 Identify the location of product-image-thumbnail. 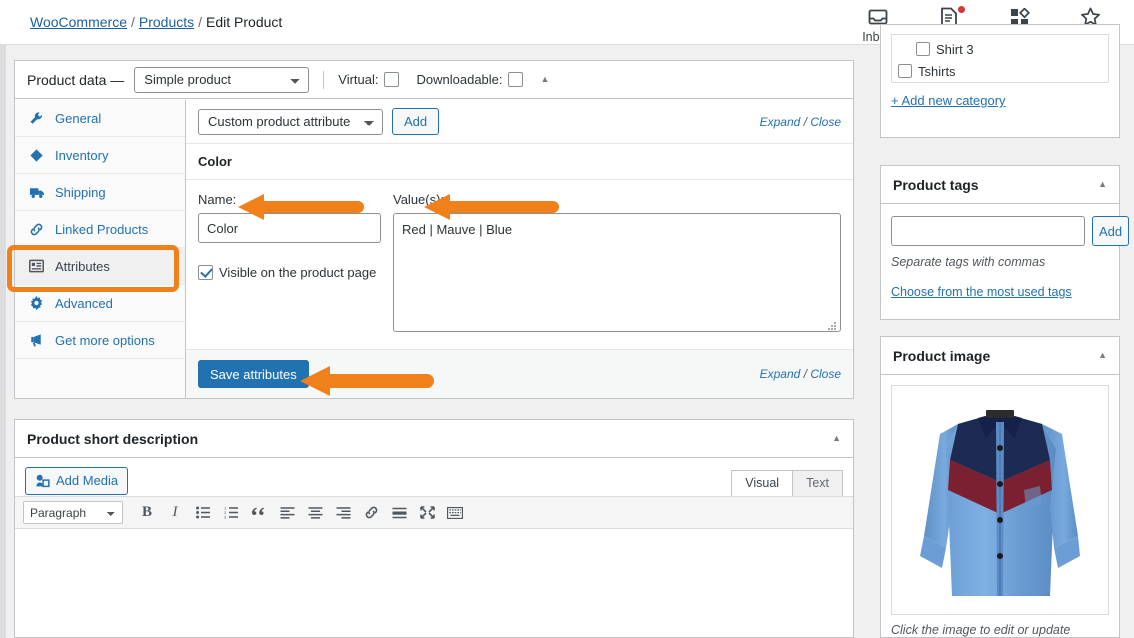
(1000, 500).